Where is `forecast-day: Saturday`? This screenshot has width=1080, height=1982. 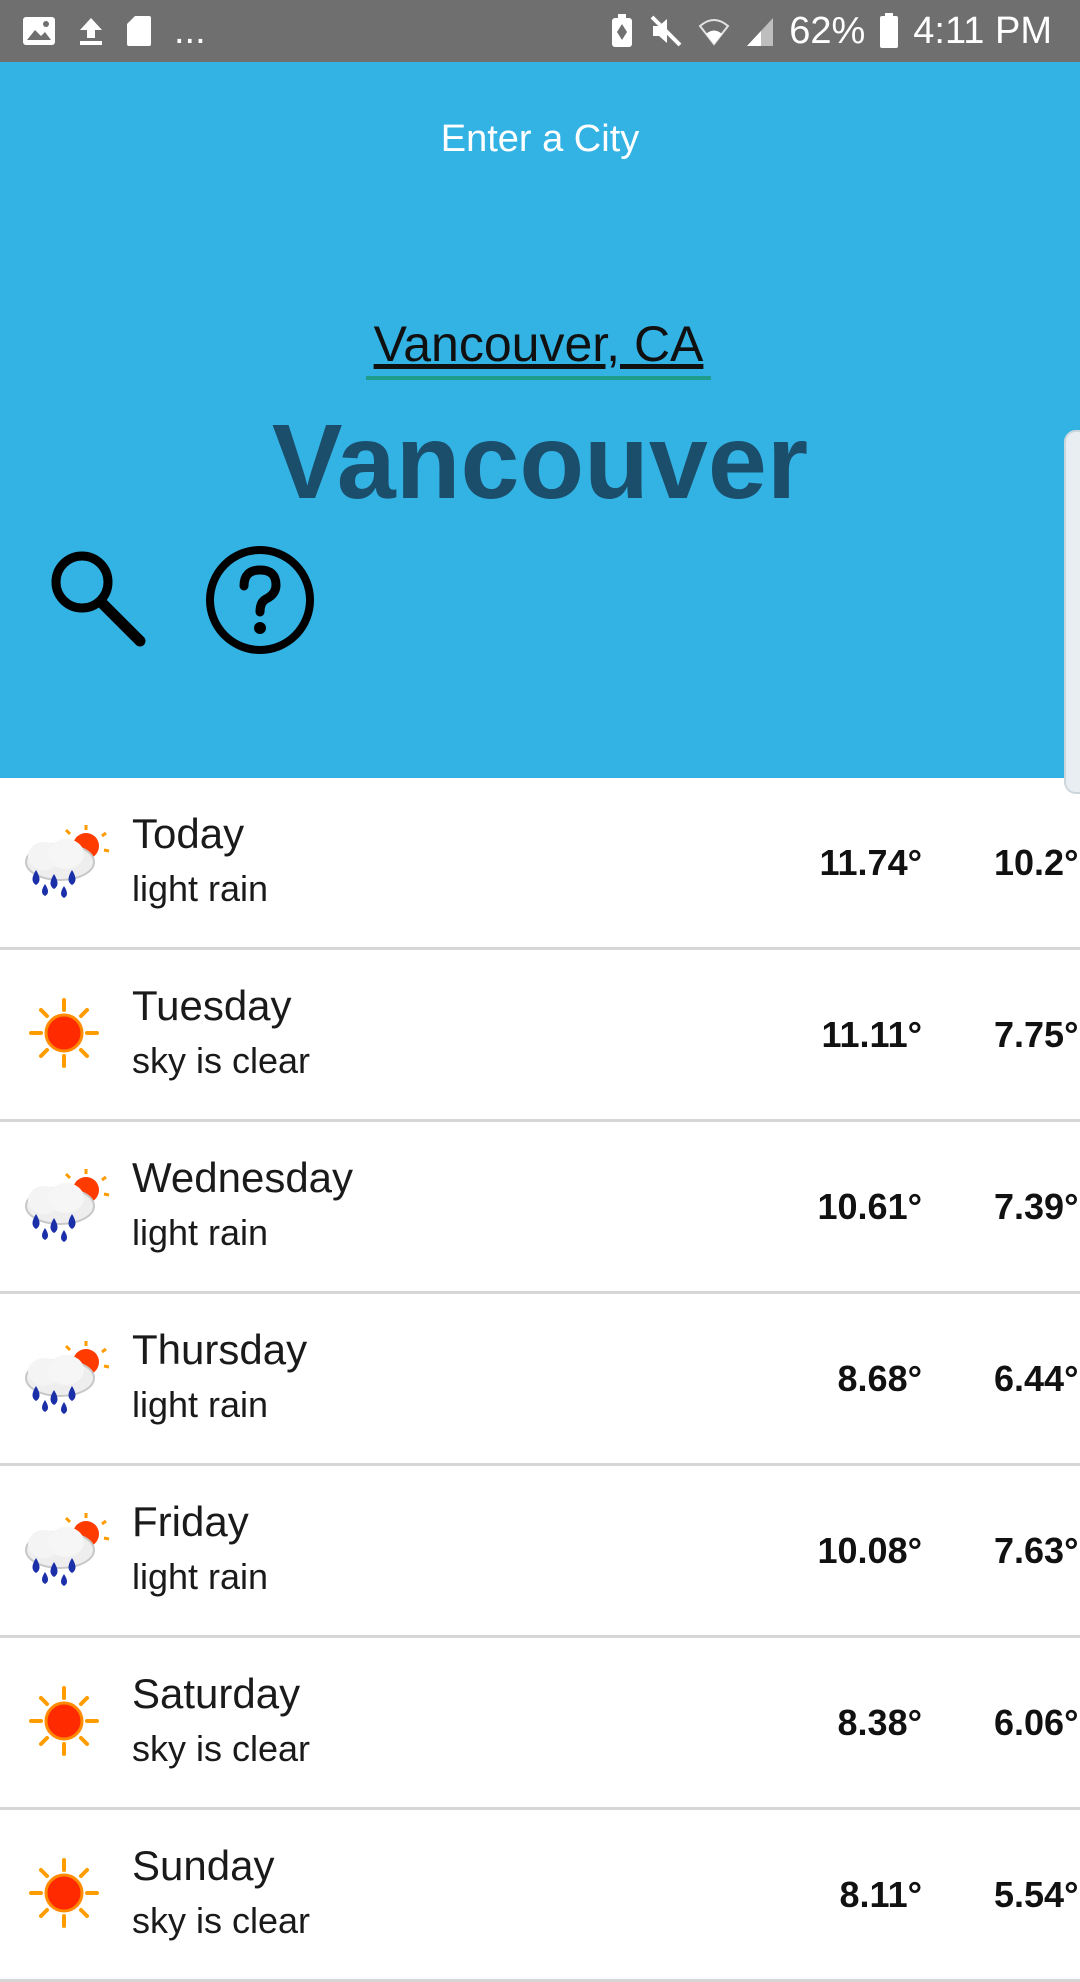
forecast-day: Saturday is located at coordinates (216, 1693).